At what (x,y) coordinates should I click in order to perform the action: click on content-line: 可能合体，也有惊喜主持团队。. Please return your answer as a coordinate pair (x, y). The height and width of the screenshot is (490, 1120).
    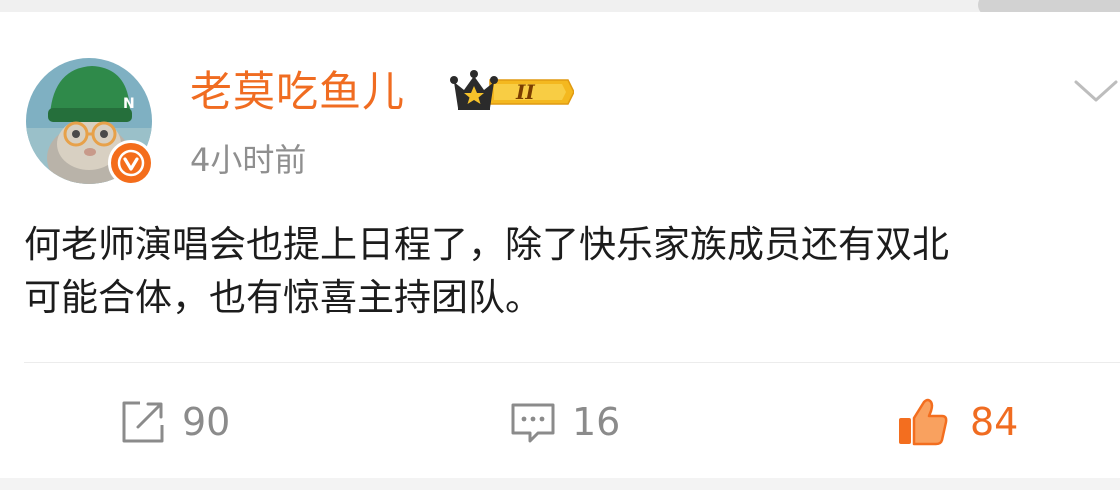
    Looking at the image, I should click on (283, 297).